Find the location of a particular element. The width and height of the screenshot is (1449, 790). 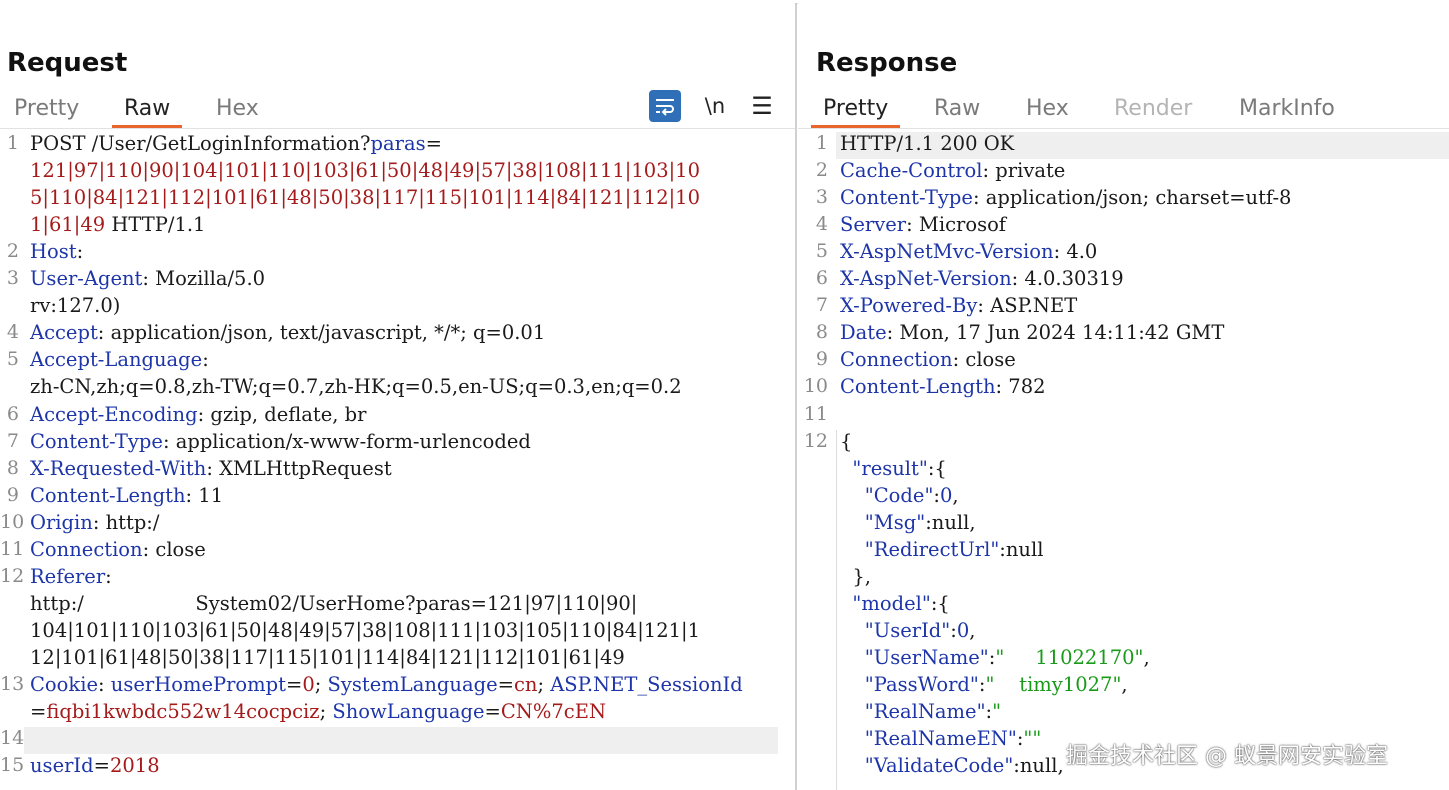

code-line: Connection: close is located at coordinates (118, 549).